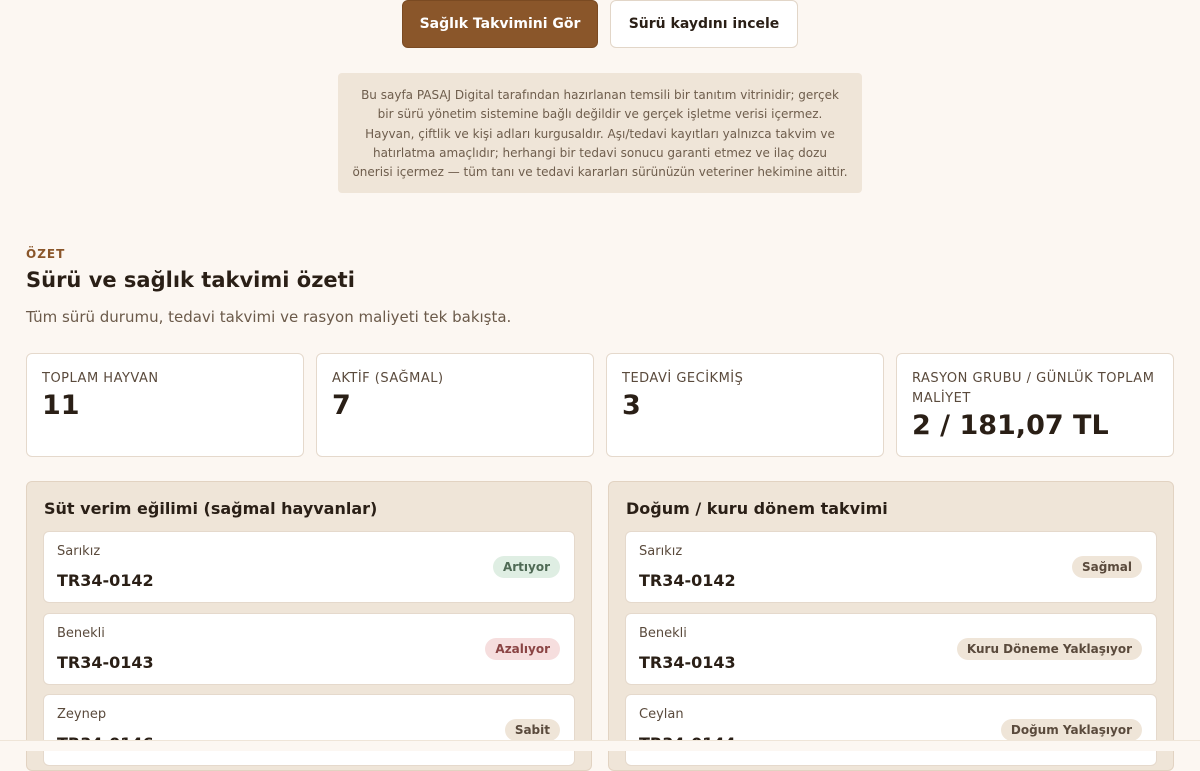 This screenshot has width=1200, height=771. What do you see at coordinates (500, 24) in the screenshot?
I see `view-health-calendar-button: Sağlık Takvimini Gör` at bounding box center [500, 24].